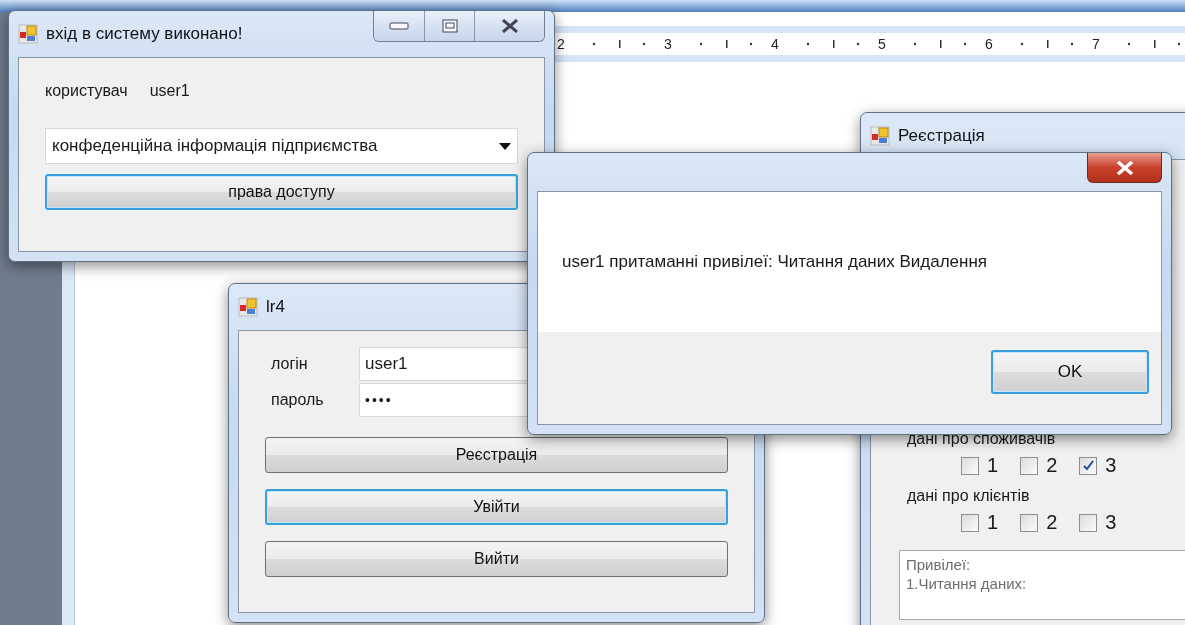 This screenshot has height=625, width=1185. Describe the element at coordinates (561, 44) in the screenshot. I see `ruler-number: 2` at that location.